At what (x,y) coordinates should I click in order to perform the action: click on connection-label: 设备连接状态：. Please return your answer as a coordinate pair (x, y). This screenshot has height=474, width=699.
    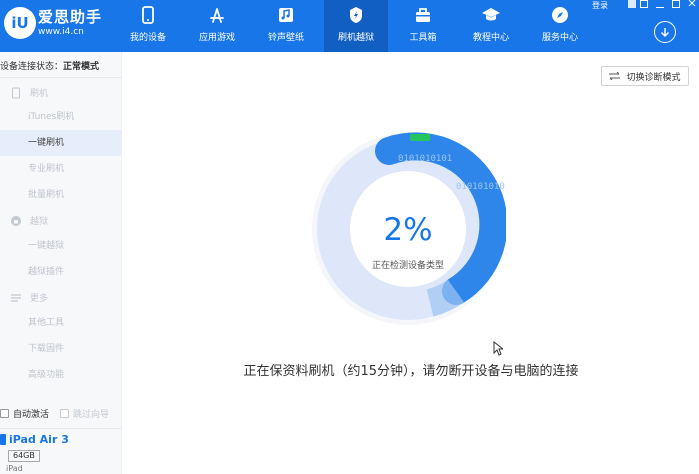
    Looking at the image, I should click on (32, 67).